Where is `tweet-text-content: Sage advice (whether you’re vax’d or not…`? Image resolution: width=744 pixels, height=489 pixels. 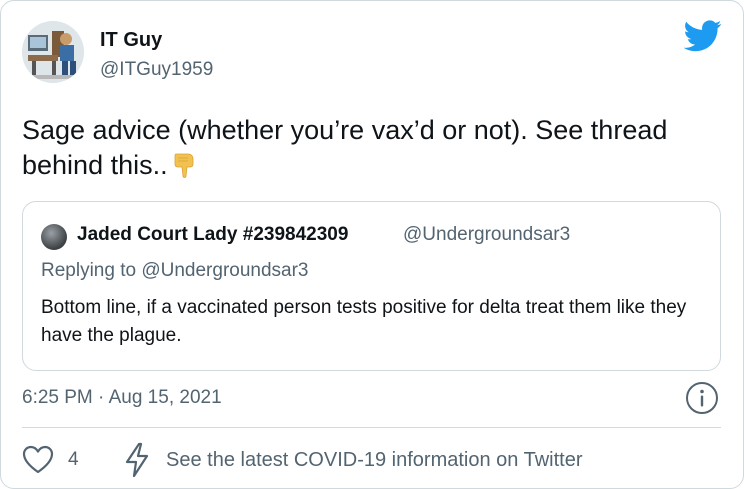
tweet-text-content: Sage advice (whether you’re vax’d or not… is located at coordinates (345, 147).